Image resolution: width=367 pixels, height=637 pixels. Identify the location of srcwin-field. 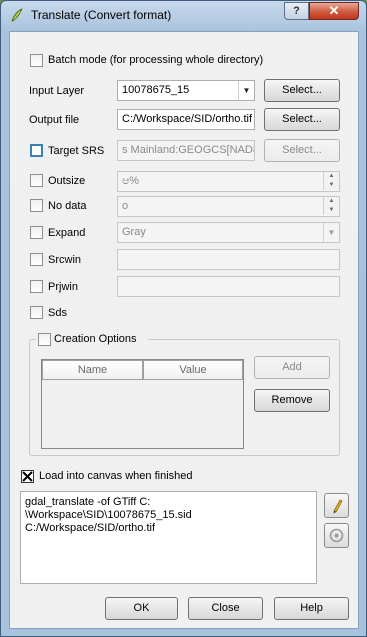
(228, 259).